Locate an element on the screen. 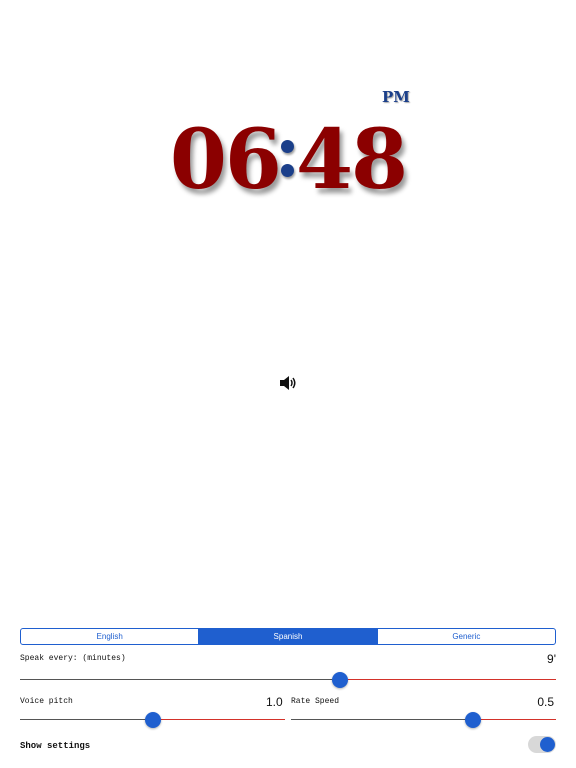  clock-colon is located at coordinates (288, 160).